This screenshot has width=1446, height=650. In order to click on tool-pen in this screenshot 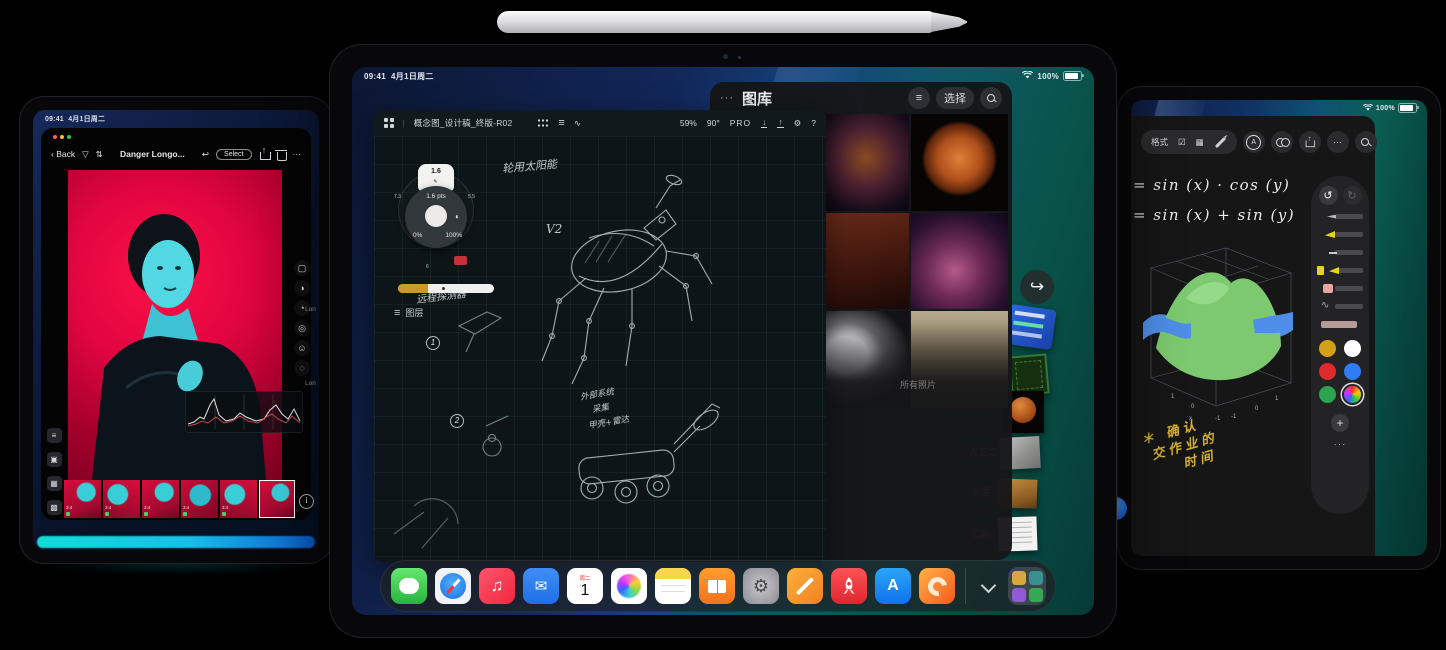, I will do `click(1340, 216)`.